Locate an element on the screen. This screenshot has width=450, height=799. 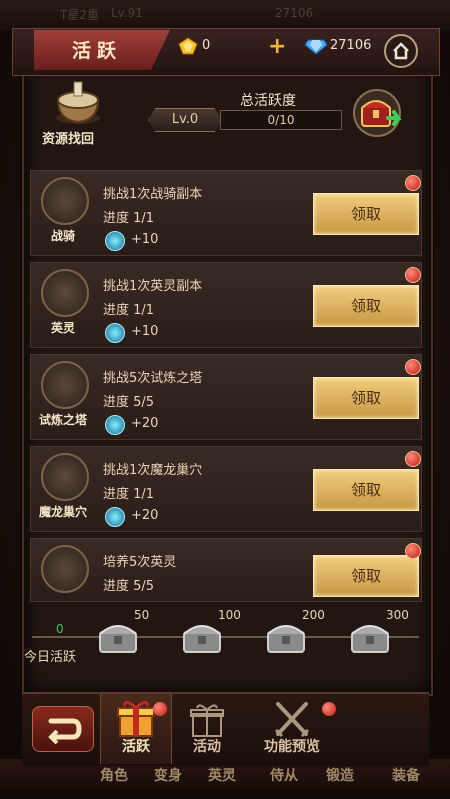
hud-value: 27106 is located at coordinates (294, 13).